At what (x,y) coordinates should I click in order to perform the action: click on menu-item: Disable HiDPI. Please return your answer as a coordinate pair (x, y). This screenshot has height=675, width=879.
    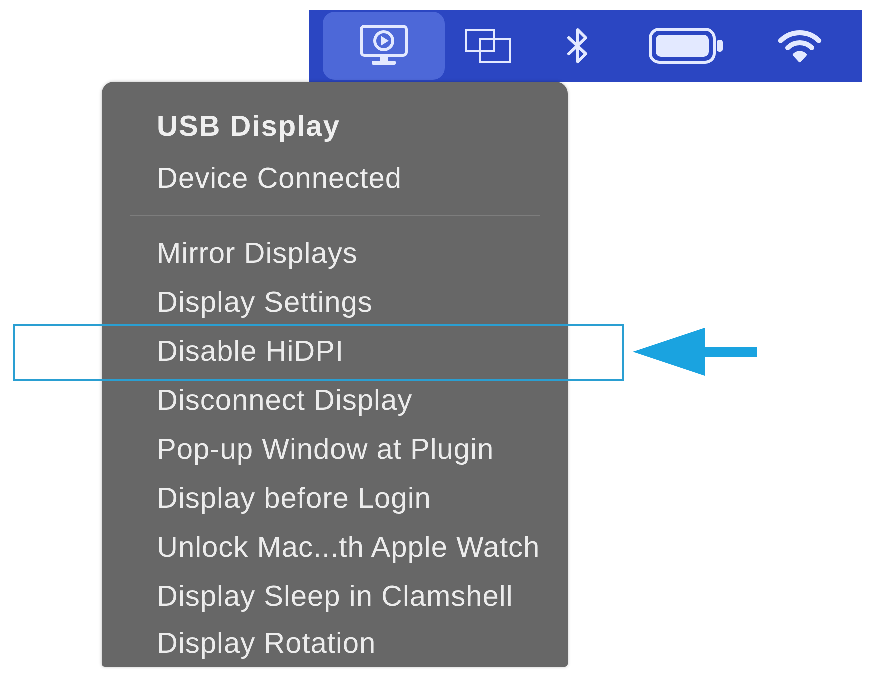
    Looking at the image, I should click on (335, 352).